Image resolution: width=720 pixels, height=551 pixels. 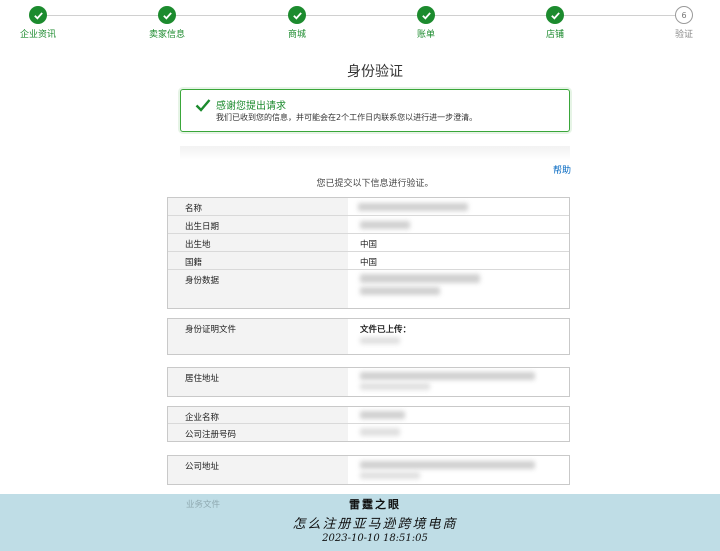 I want to click on section-divider, so click(x=375, y=153).